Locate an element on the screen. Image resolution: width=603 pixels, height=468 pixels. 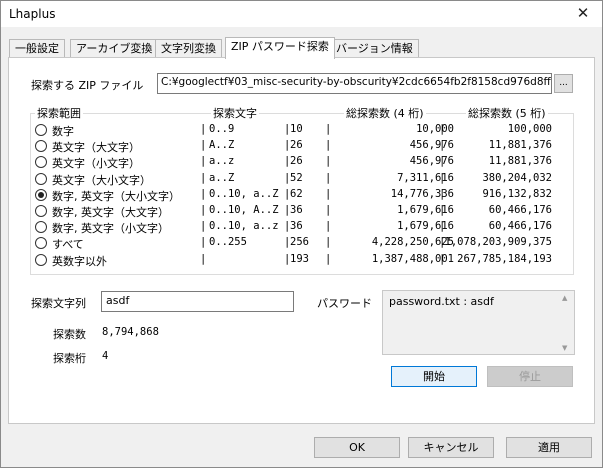
search-digits-label: 探索桁 is located at coordinates (69, 358).